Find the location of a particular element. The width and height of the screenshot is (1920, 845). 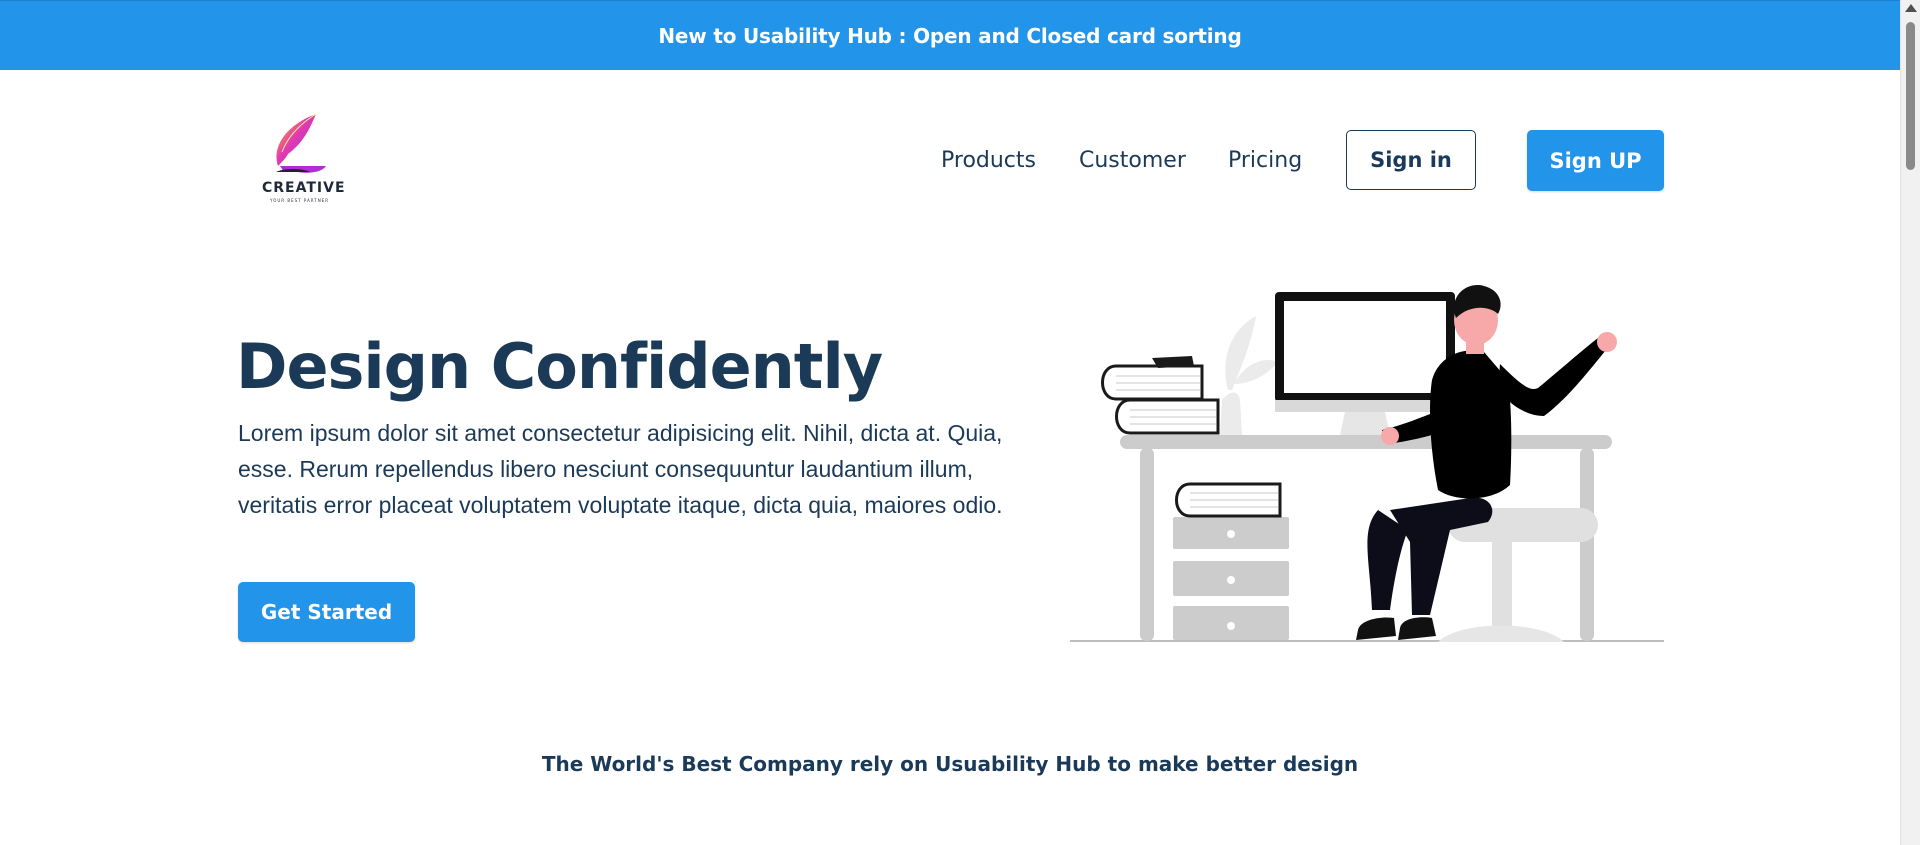

logo-tagline: YOUR BEST PARTNER is located at coordinates (299, 200).